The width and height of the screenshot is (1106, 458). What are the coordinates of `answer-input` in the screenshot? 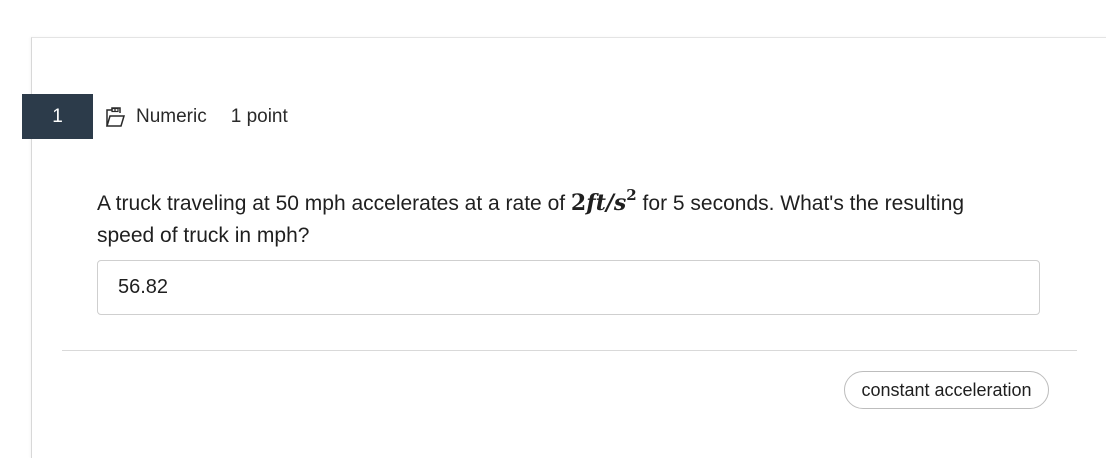 It's located at (568, 287).